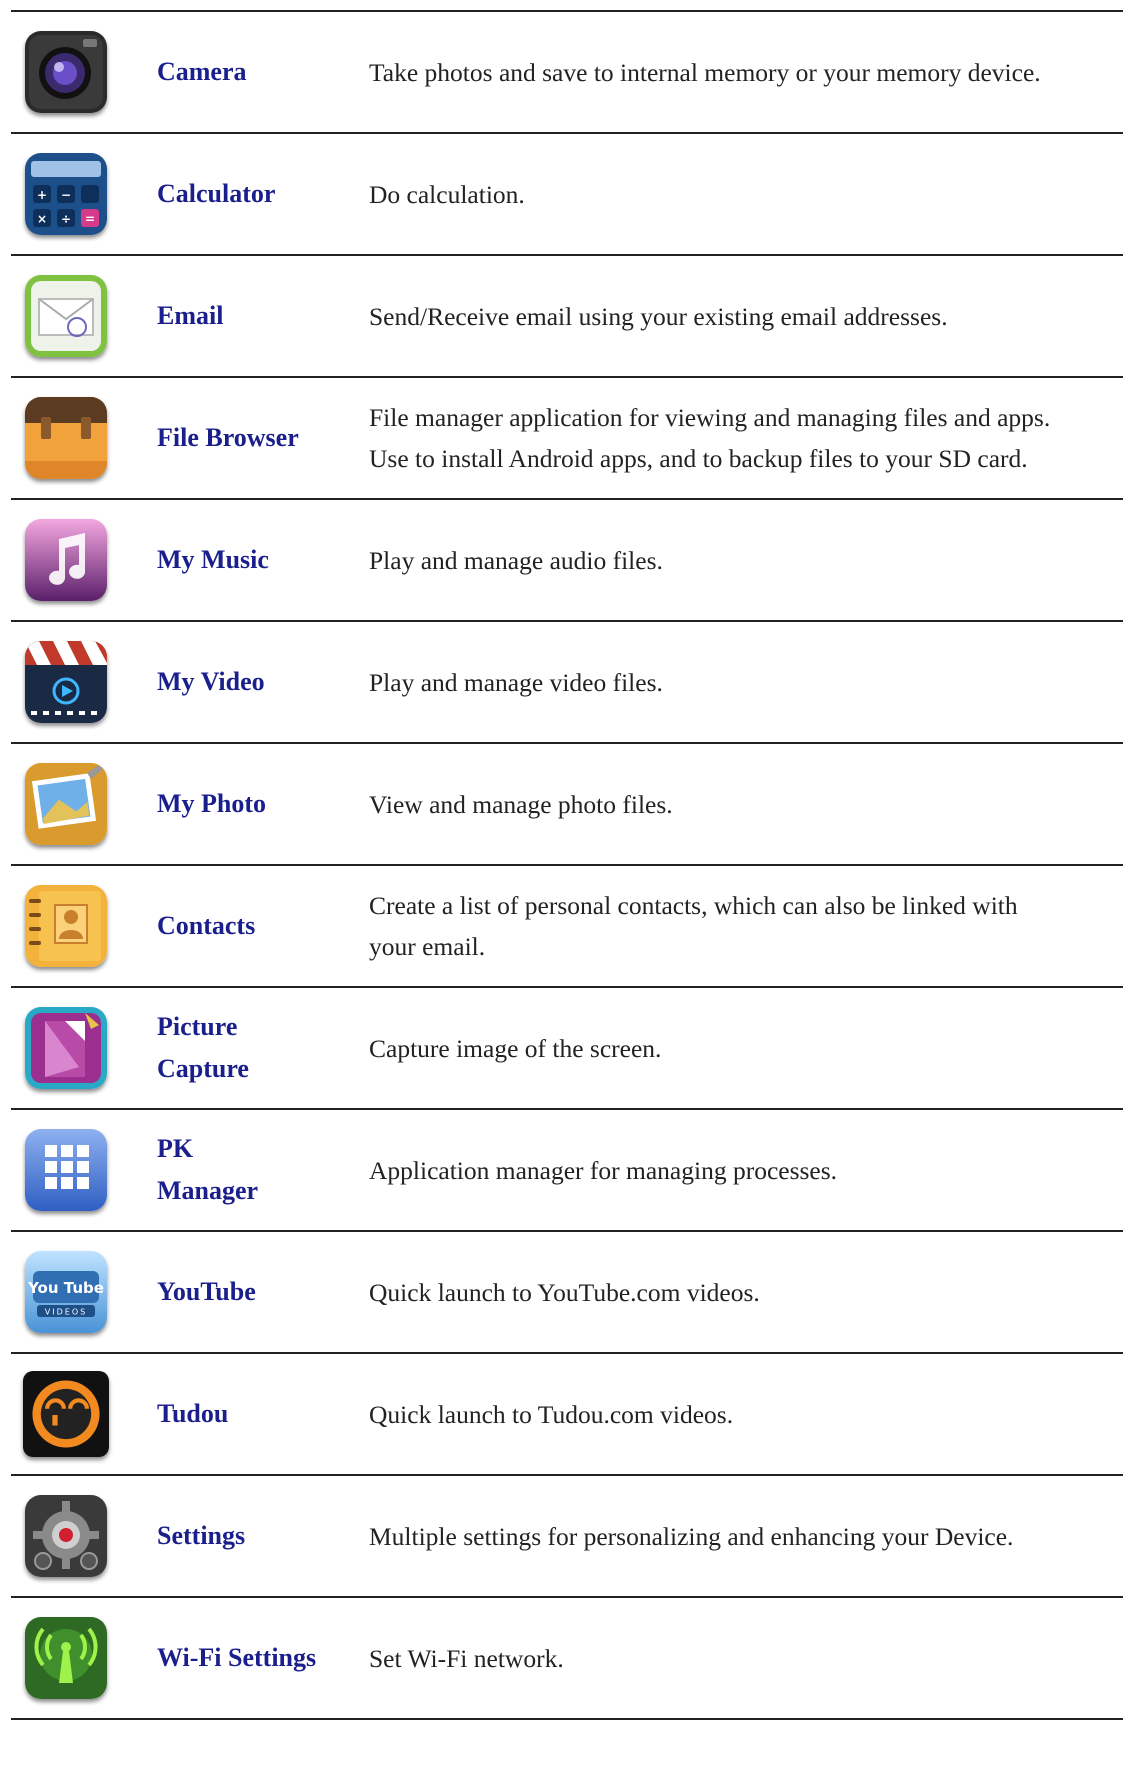  What do you see at coordinates (66, 682) in the screenshot?
I see `video-icon` at bounding box center [66, 682].